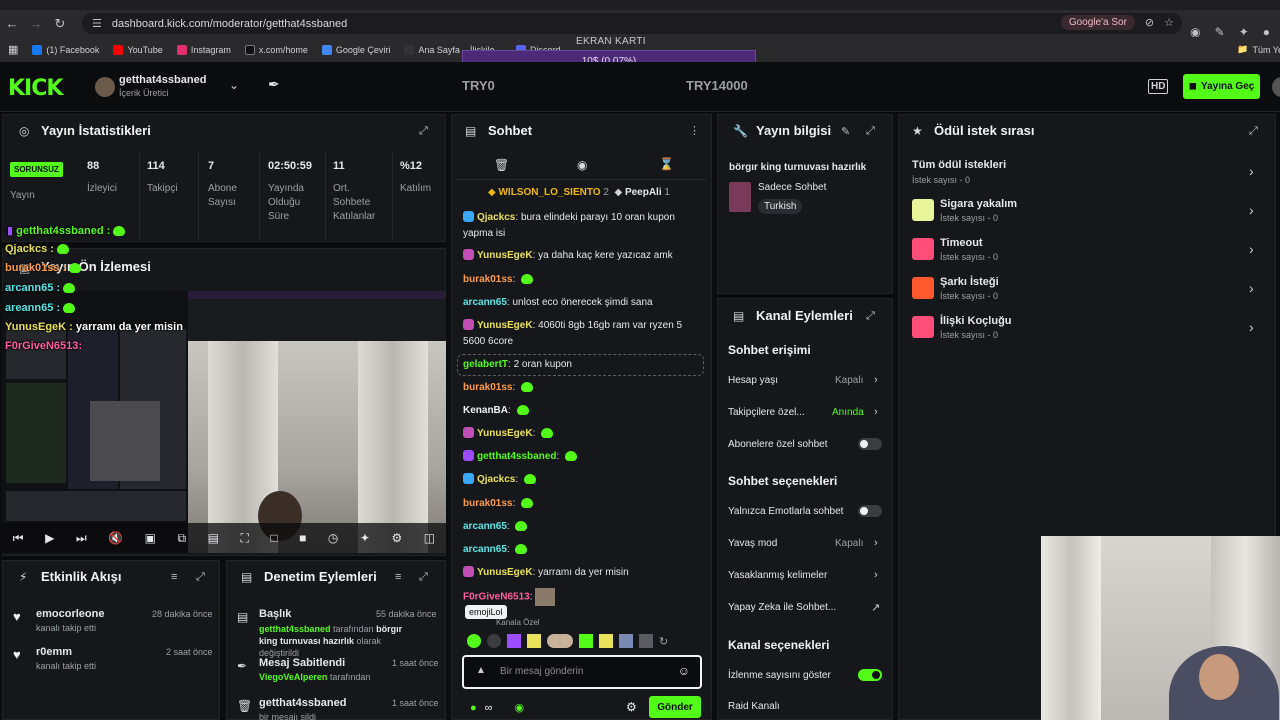  I want to click on avatar, so click(105, 87).